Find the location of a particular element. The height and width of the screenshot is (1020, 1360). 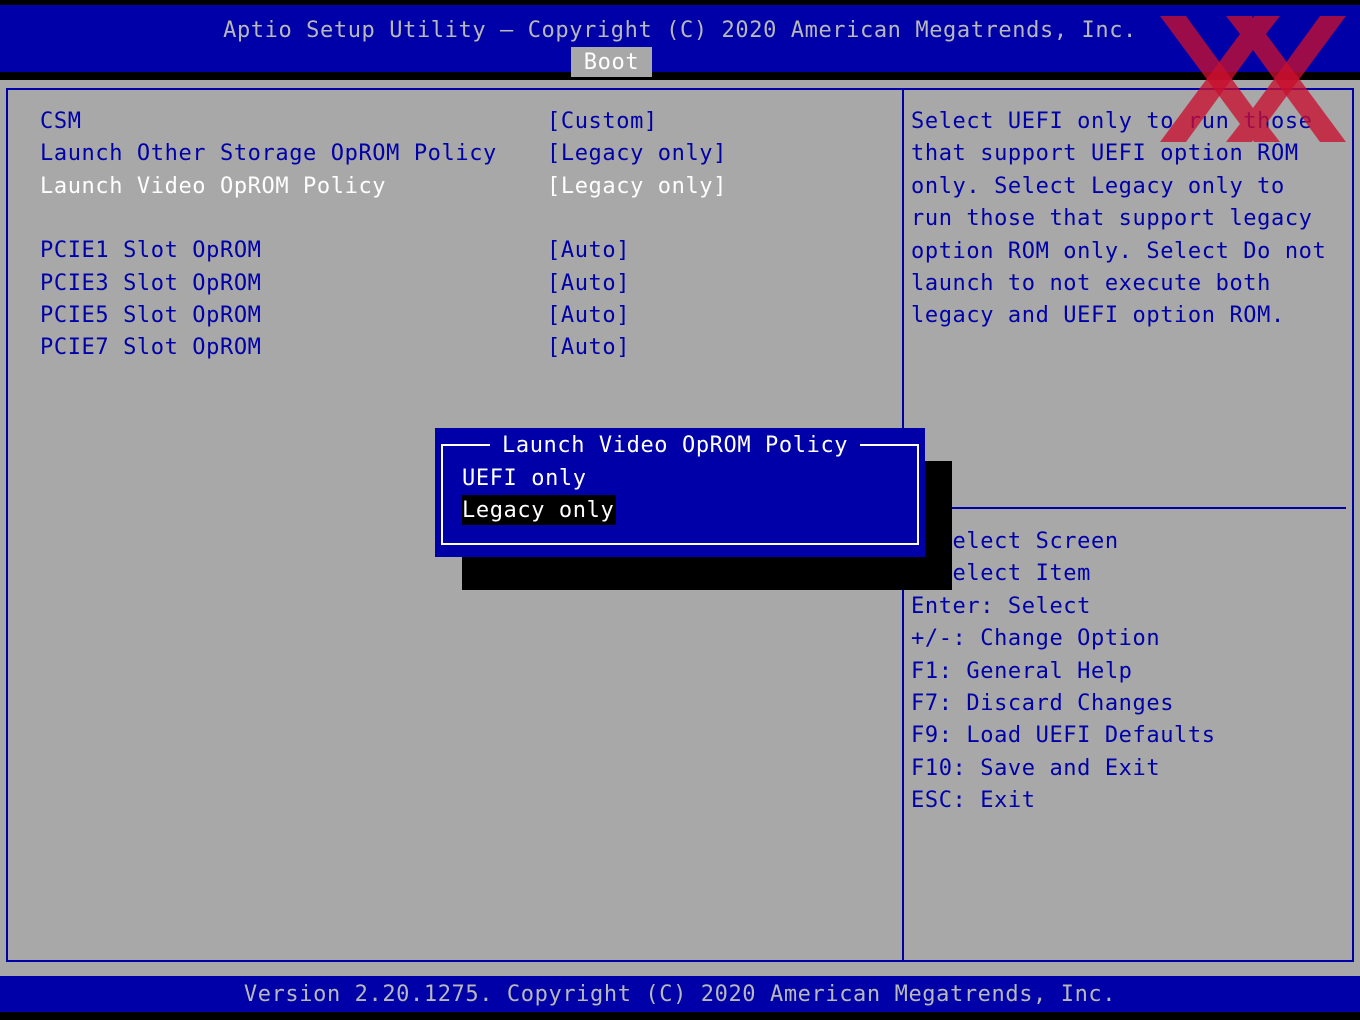

tab-boot: Boot is located at coordinates (611, 62).